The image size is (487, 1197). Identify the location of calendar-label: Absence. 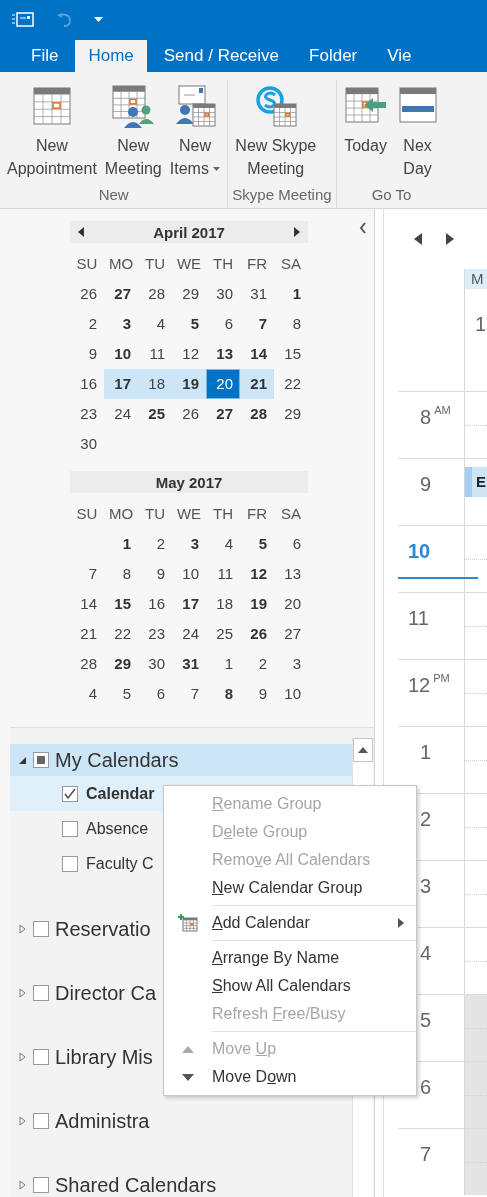
(117, 828).